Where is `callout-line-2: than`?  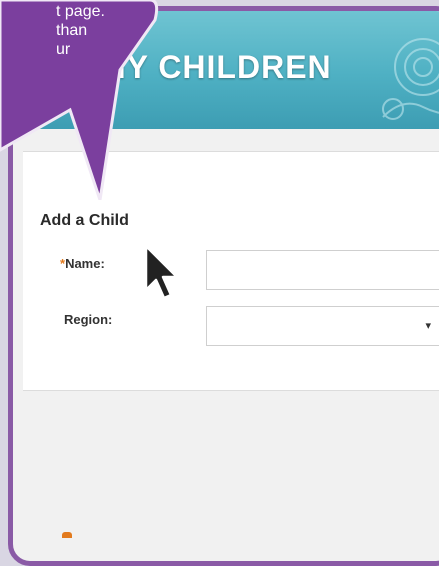 callout-line-2: than is located at coordinates (72, 30).